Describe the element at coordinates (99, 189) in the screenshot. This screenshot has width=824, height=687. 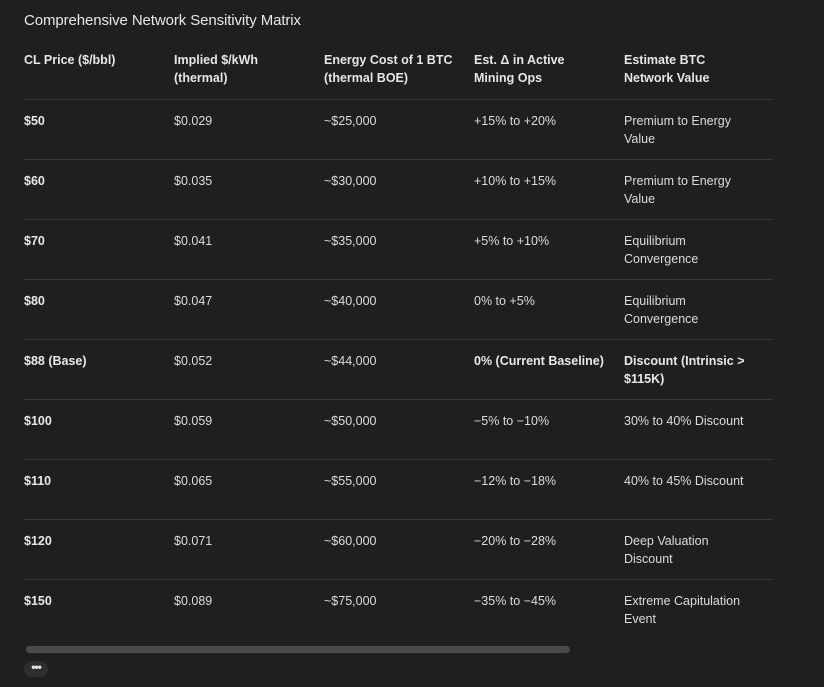
I see `table-cell: $60` at that location.